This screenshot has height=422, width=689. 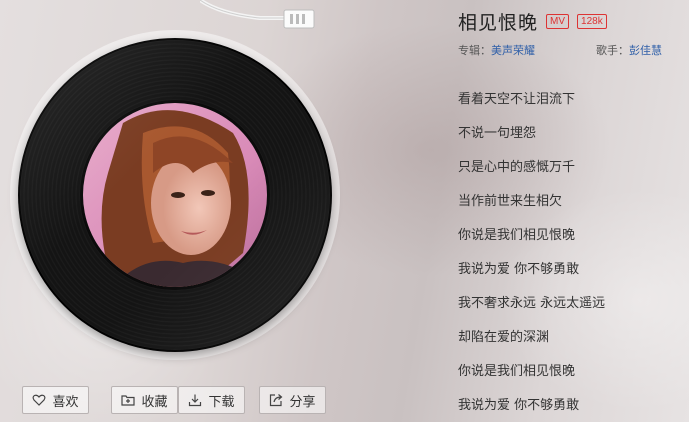 What do you see at coordinates (497, 133) in the screenshot?
I see `lyric-line: 不说一句埋怨` at bounding box center [497, 133].